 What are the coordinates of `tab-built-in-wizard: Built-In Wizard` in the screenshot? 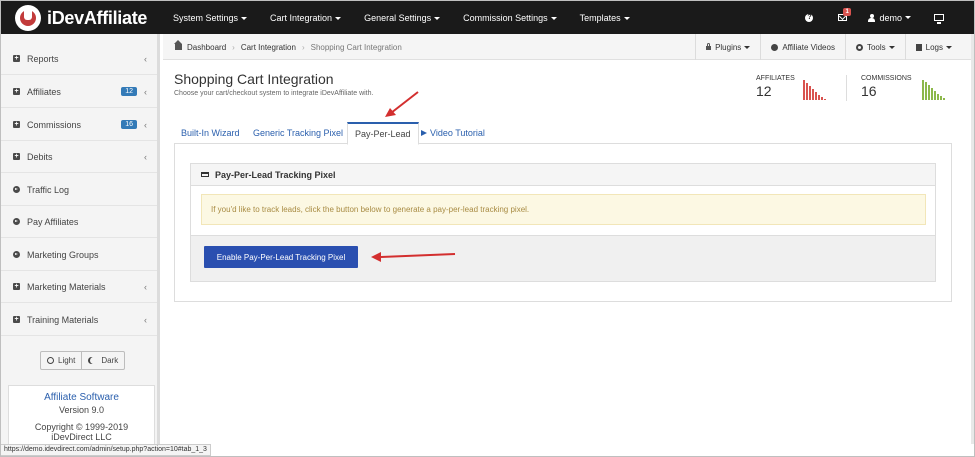 It's located at (210, 133).